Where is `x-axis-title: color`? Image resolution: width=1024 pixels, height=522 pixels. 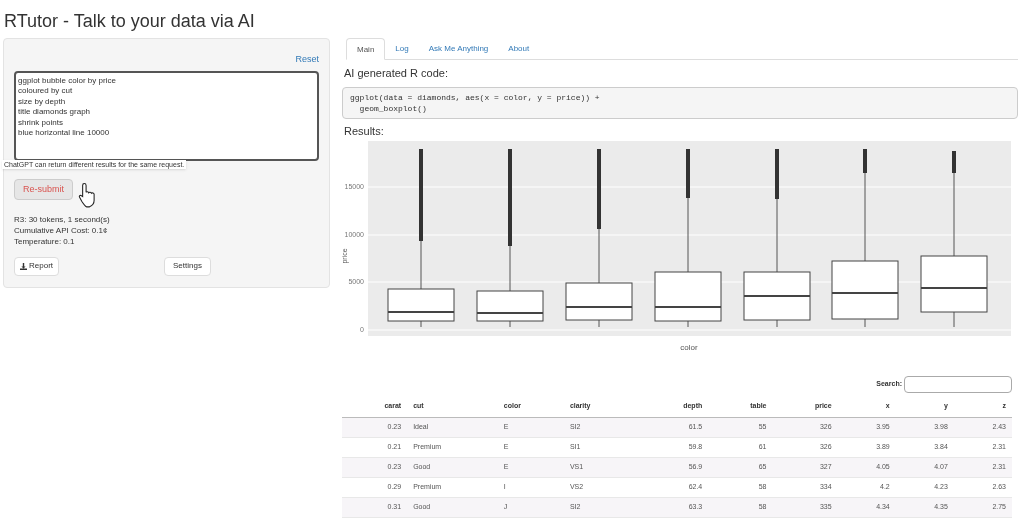
x-axis-title: color is located at coordinates (689, 347).